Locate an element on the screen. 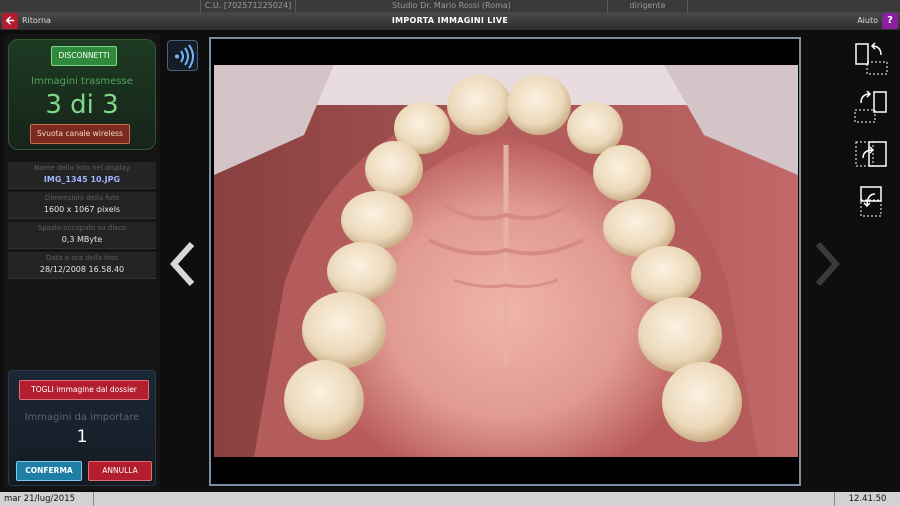 The image size is (900, 506). info-photo-dimensions: Dimensioni della foto 1600 x 1067 pixels is located at coordinates (82, 205).